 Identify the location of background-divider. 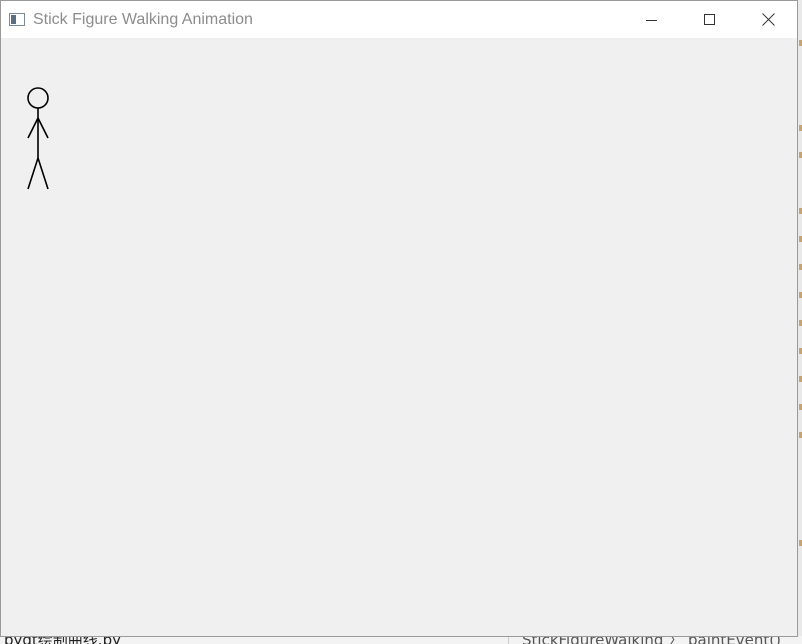
(508, 640).